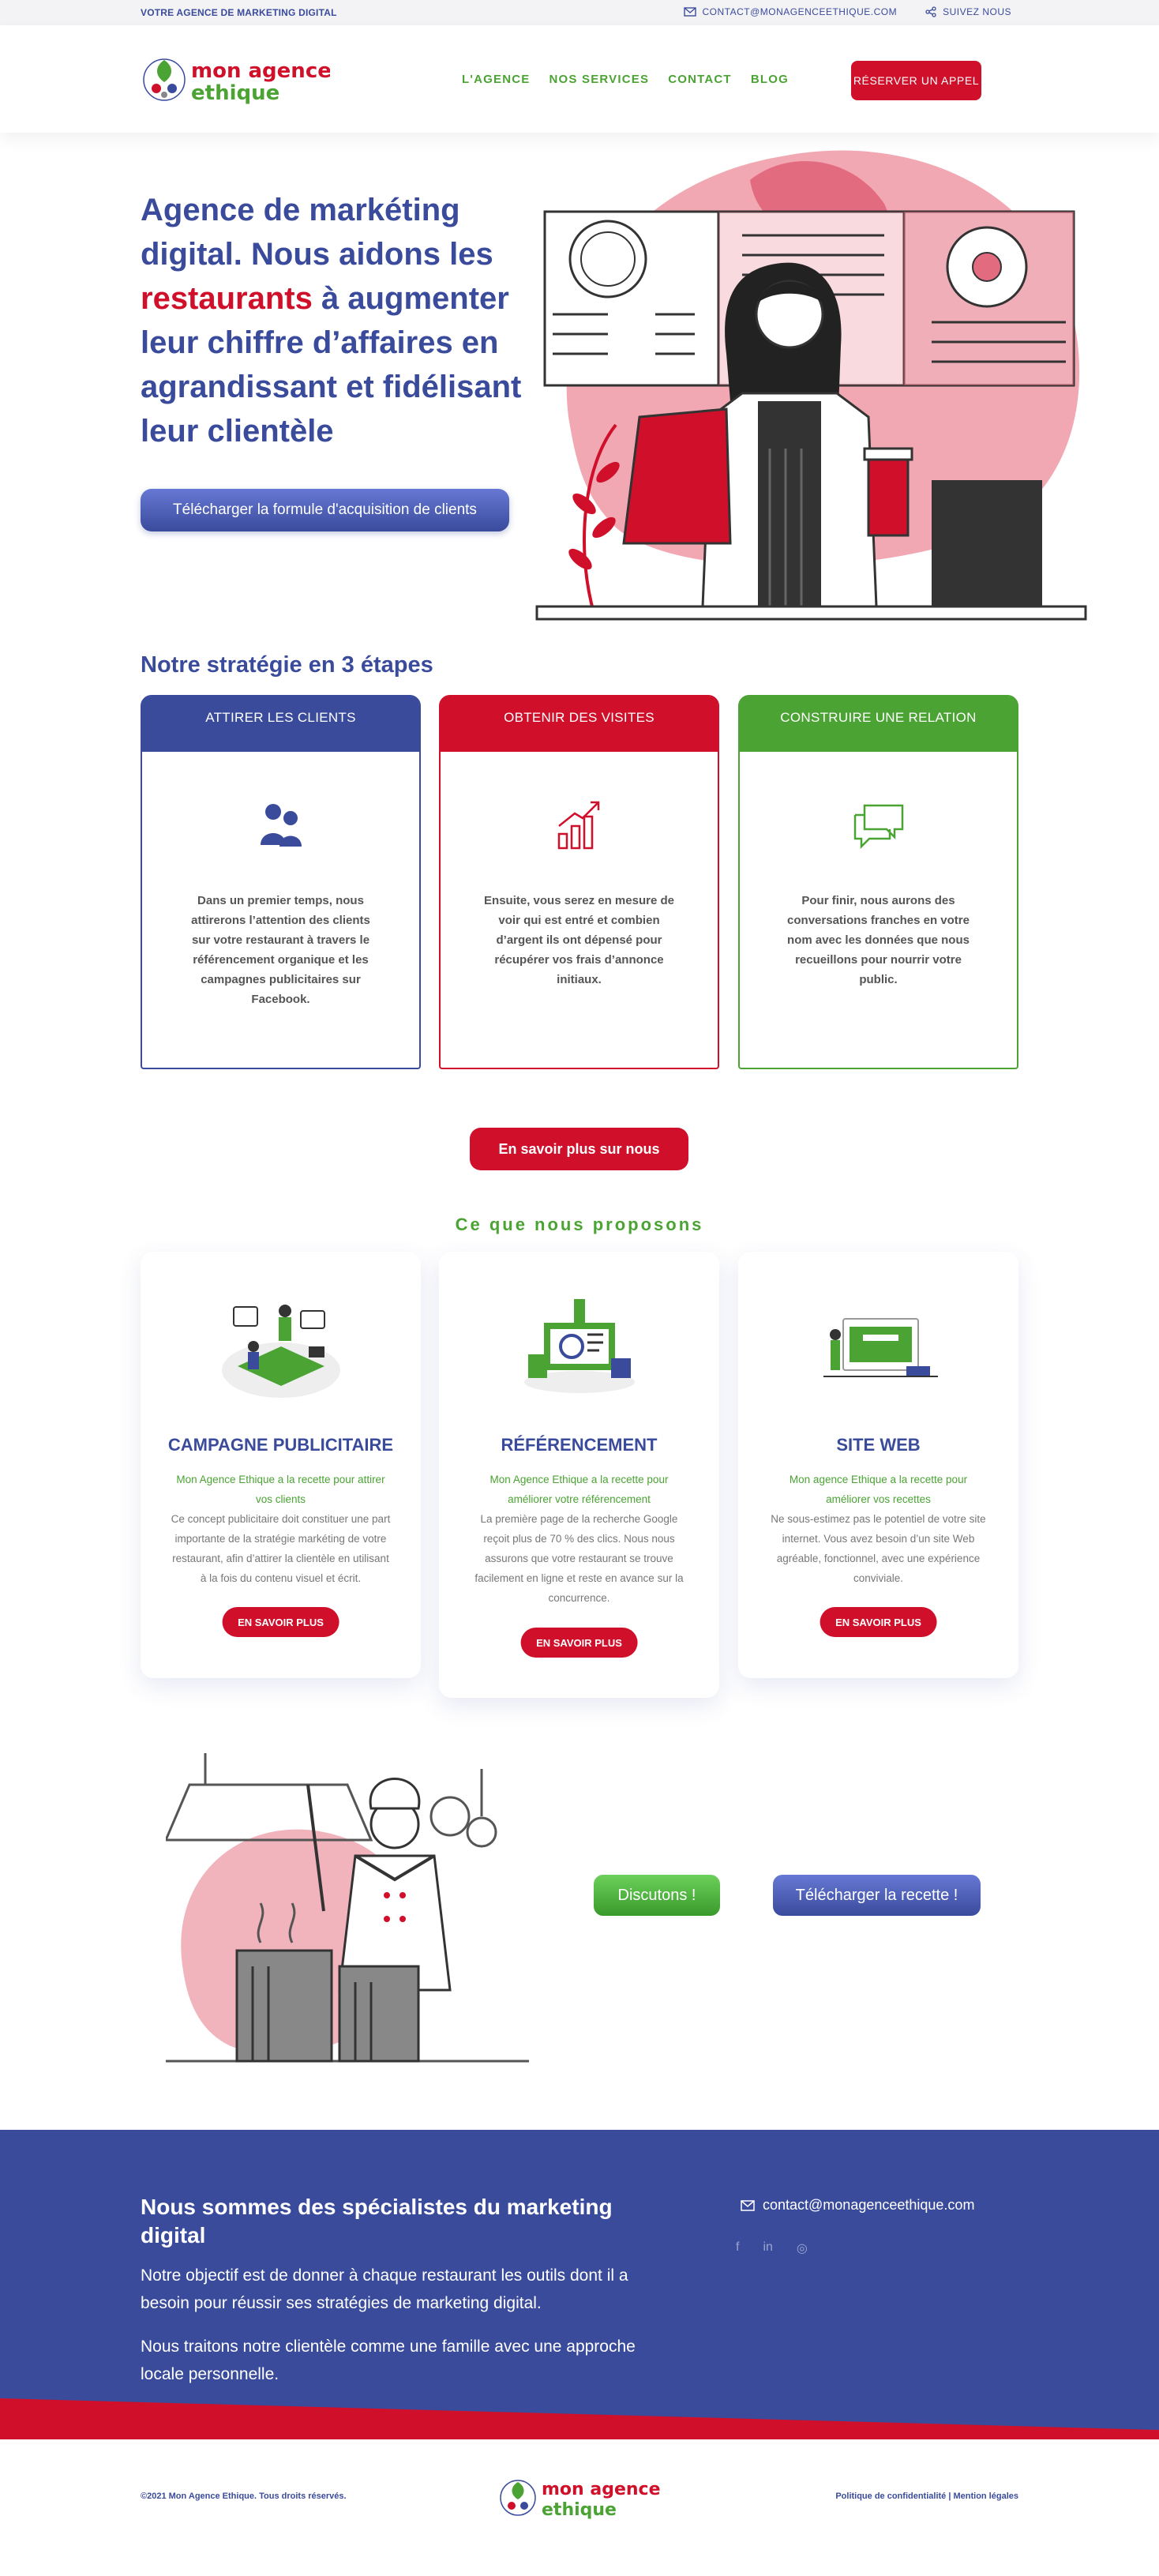  I want to click on nav-agence: L'AGENCE, so click(496, 79).